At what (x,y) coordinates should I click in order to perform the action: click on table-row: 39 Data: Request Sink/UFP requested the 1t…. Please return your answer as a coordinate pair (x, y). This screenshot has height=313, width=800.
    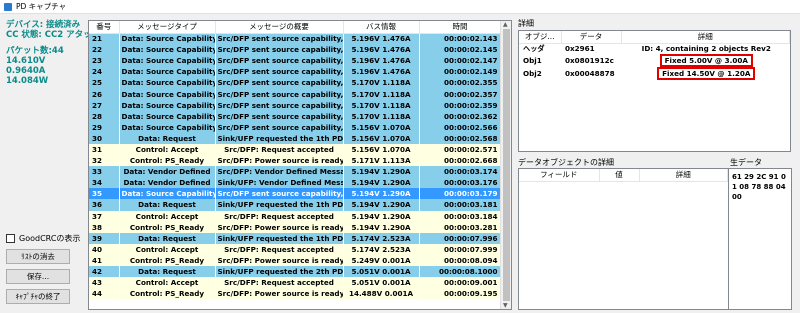
    Looking at the image, I should click on (295, 238).